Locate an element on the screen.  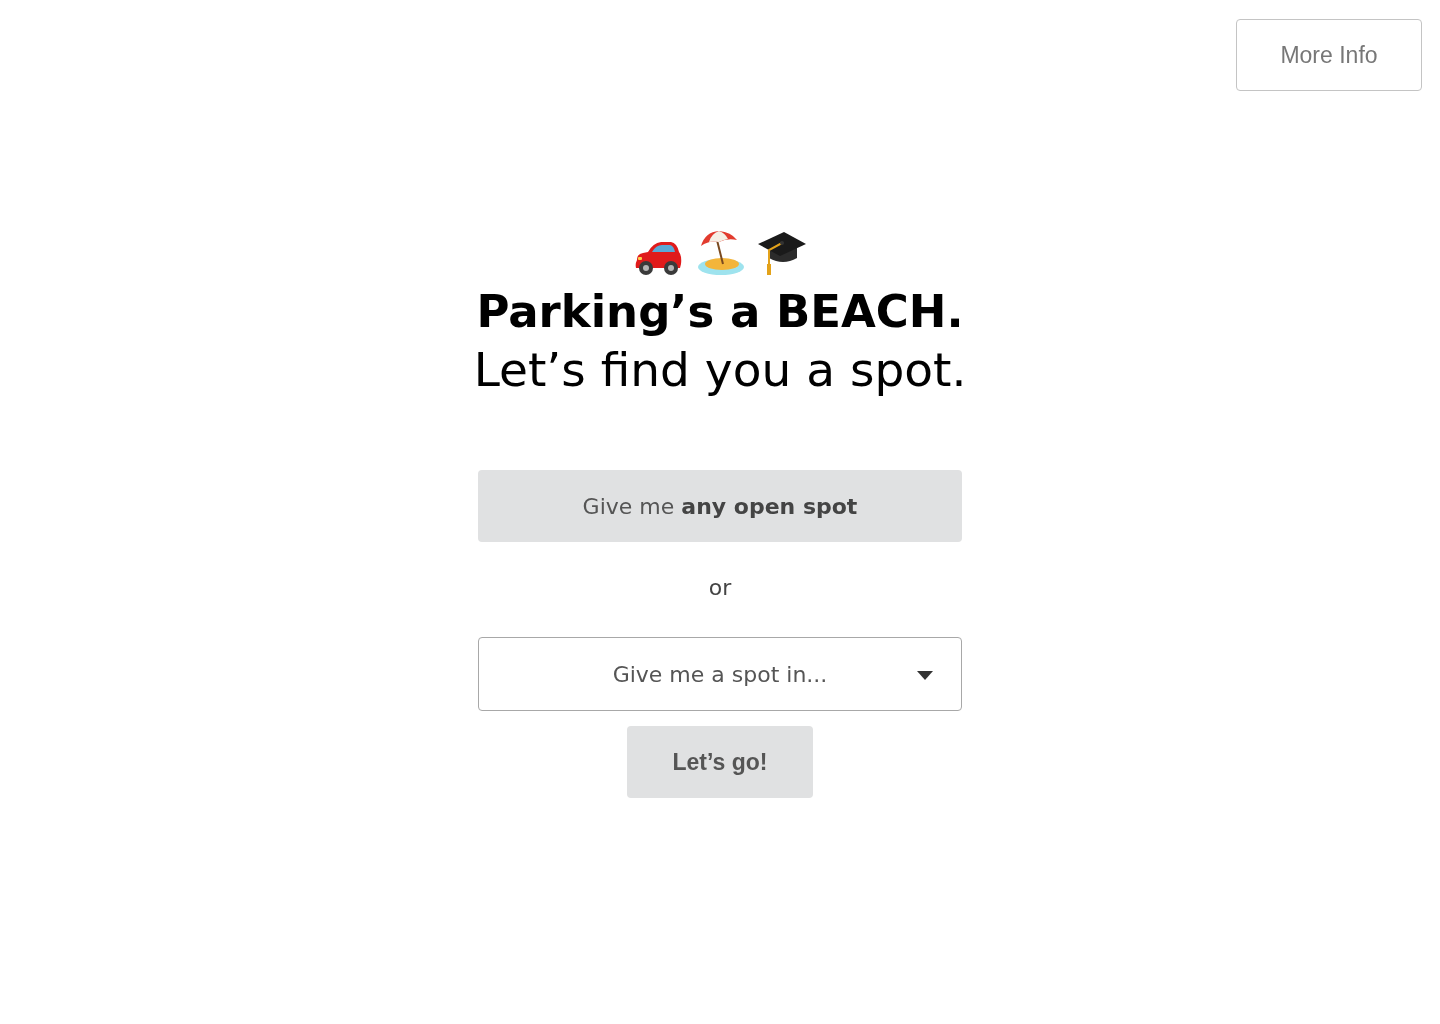
lets-go-button: Let’s go! is located at coordinates (720, 762).